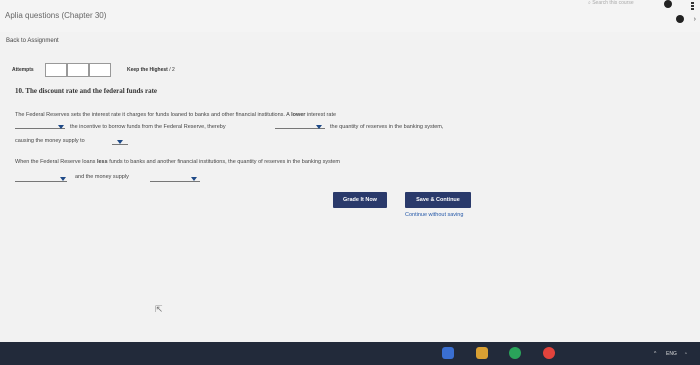 The image size is (700, 365). Describe the element at coordinates (668, 4) in the screenshot. I see `help-icon` at that location.